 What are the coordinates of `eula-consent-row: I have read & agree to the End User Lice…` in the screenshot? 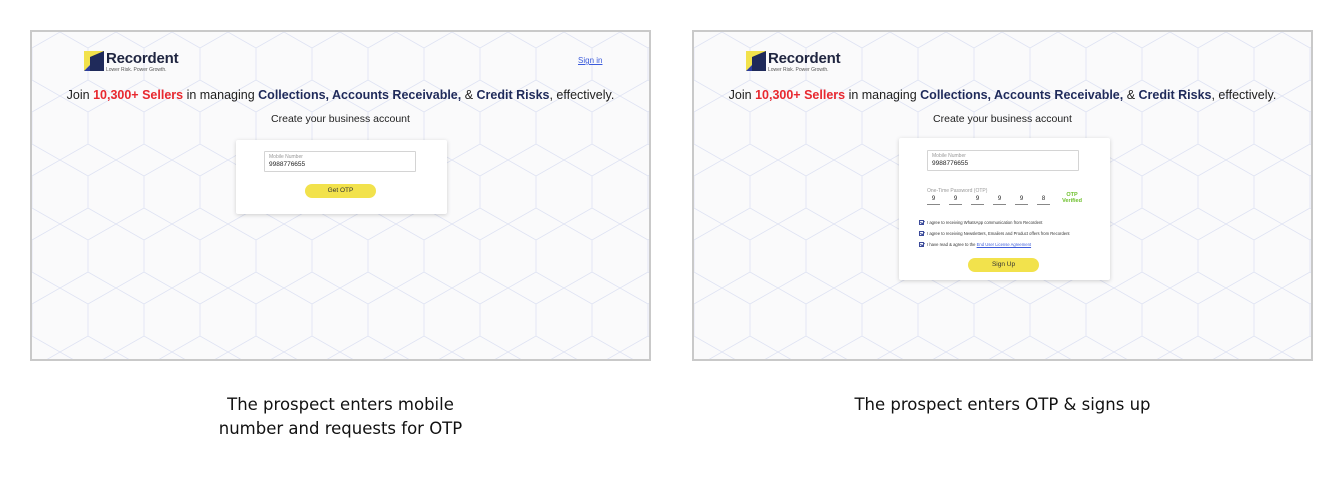 It's located at (975, 244).